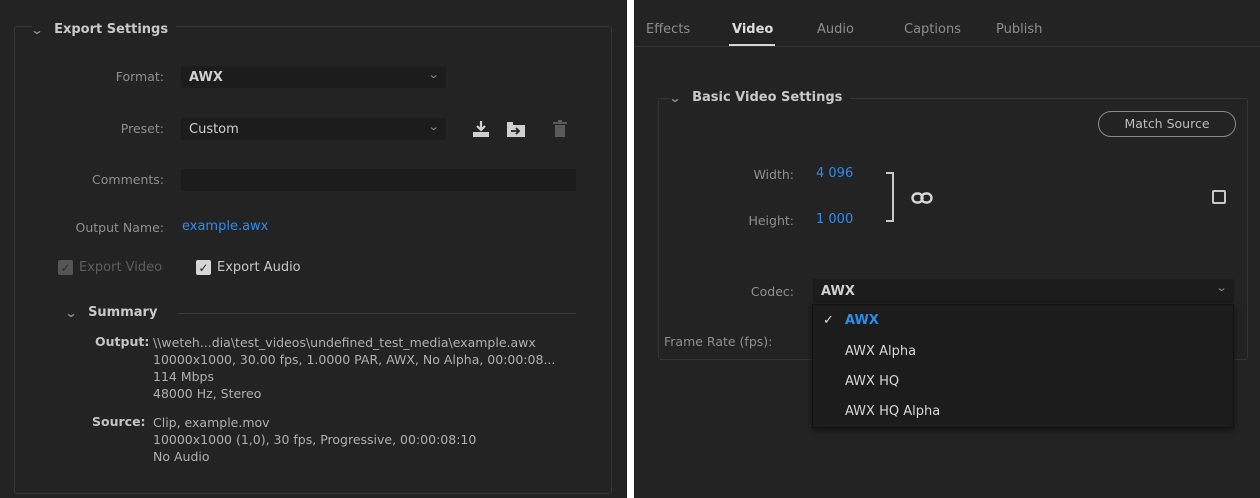 Image resolution: width=1260 pixels, height=498 pixels. I want to click on codec-option-label: AWX HQ Alpha, so click(893, 411).